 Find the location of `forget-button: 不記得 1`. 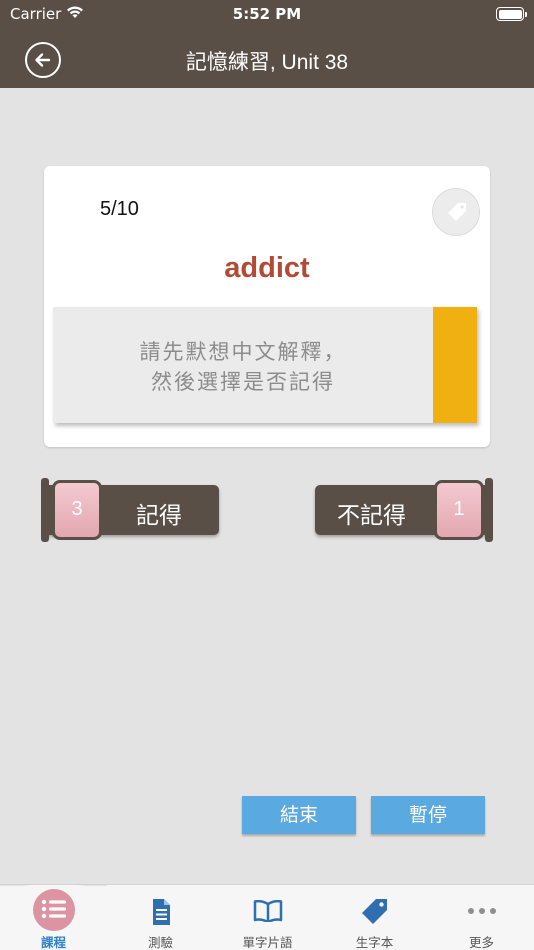

forget-button: 不記得 1 is located at coordinates (404, 510).